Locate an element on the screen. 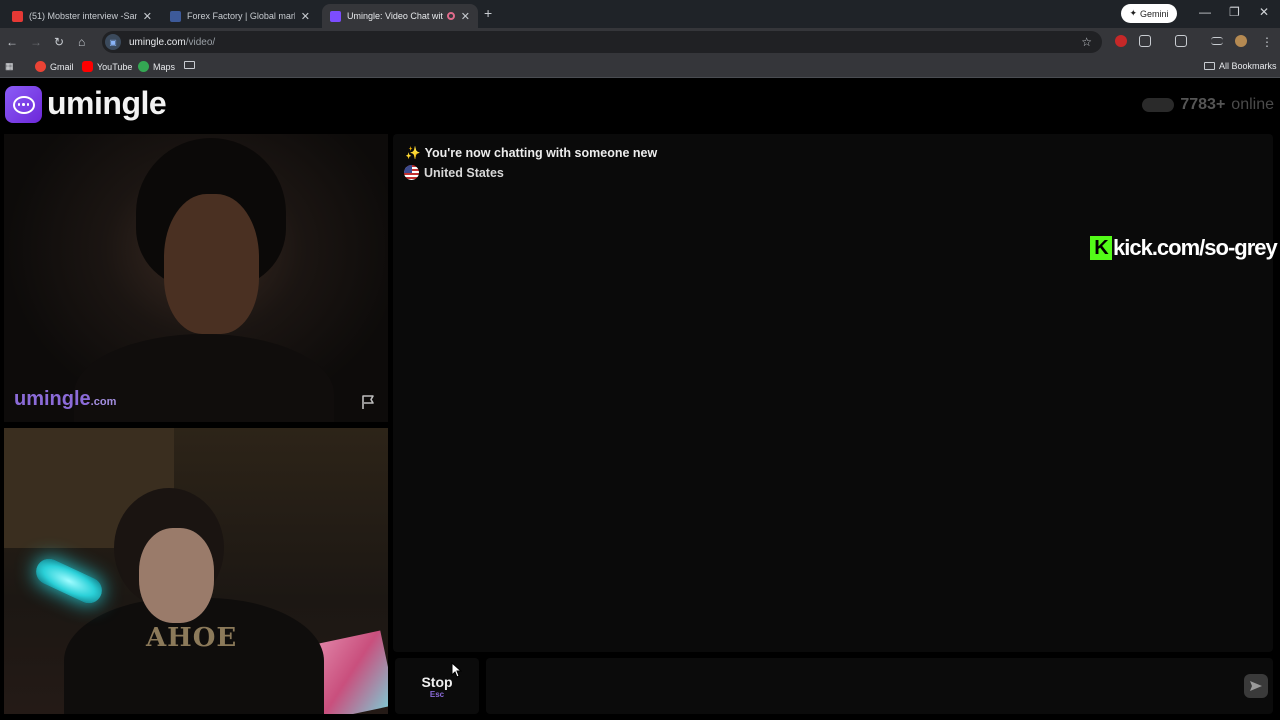  recording-indicator-icon is located at coordinates (450, 16).